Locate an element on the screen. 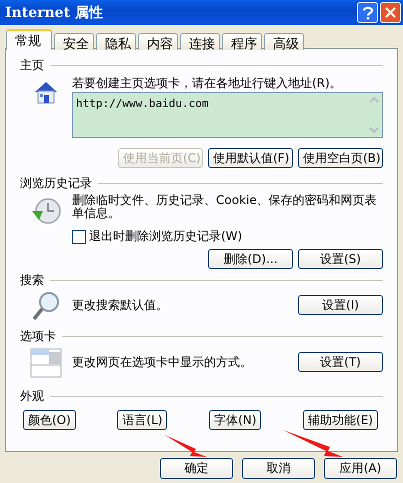 The width and height of the screenshot is (403, 483). homepage-instruction: 若要创建主页选项卡，请在各地址行键入地址(R)。 is located at coordinates (207, 83).